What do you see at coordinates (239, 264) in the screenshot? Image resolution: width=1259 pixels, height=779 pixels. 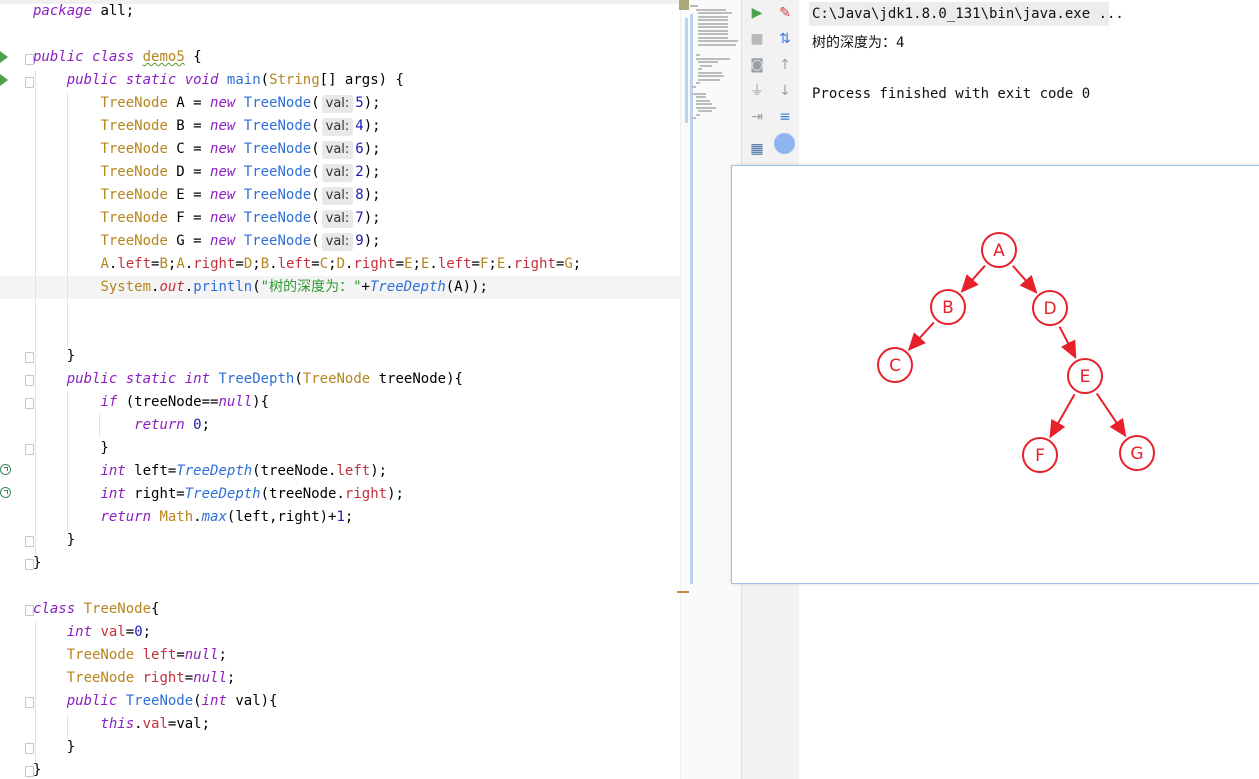 I see `code-token: =` at bounding box center [239, 264].